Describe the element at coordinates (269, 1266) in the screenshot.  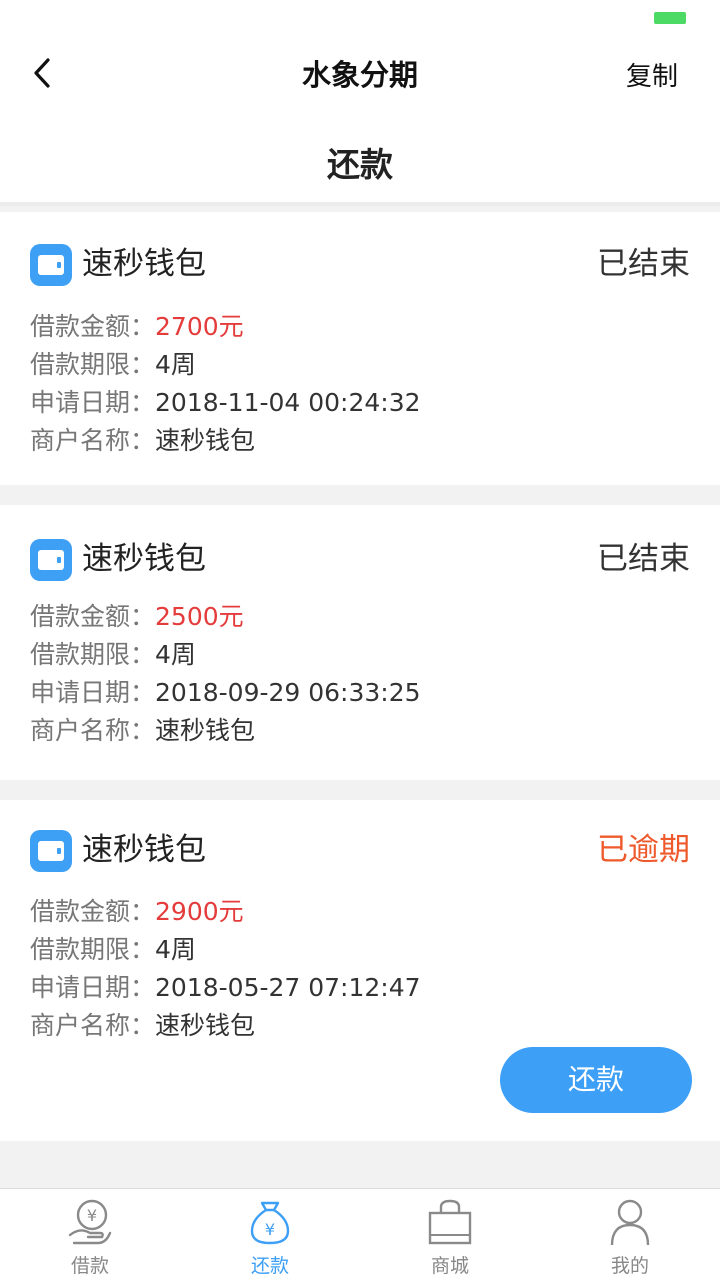
I see `tab-label: 还款` at that location.